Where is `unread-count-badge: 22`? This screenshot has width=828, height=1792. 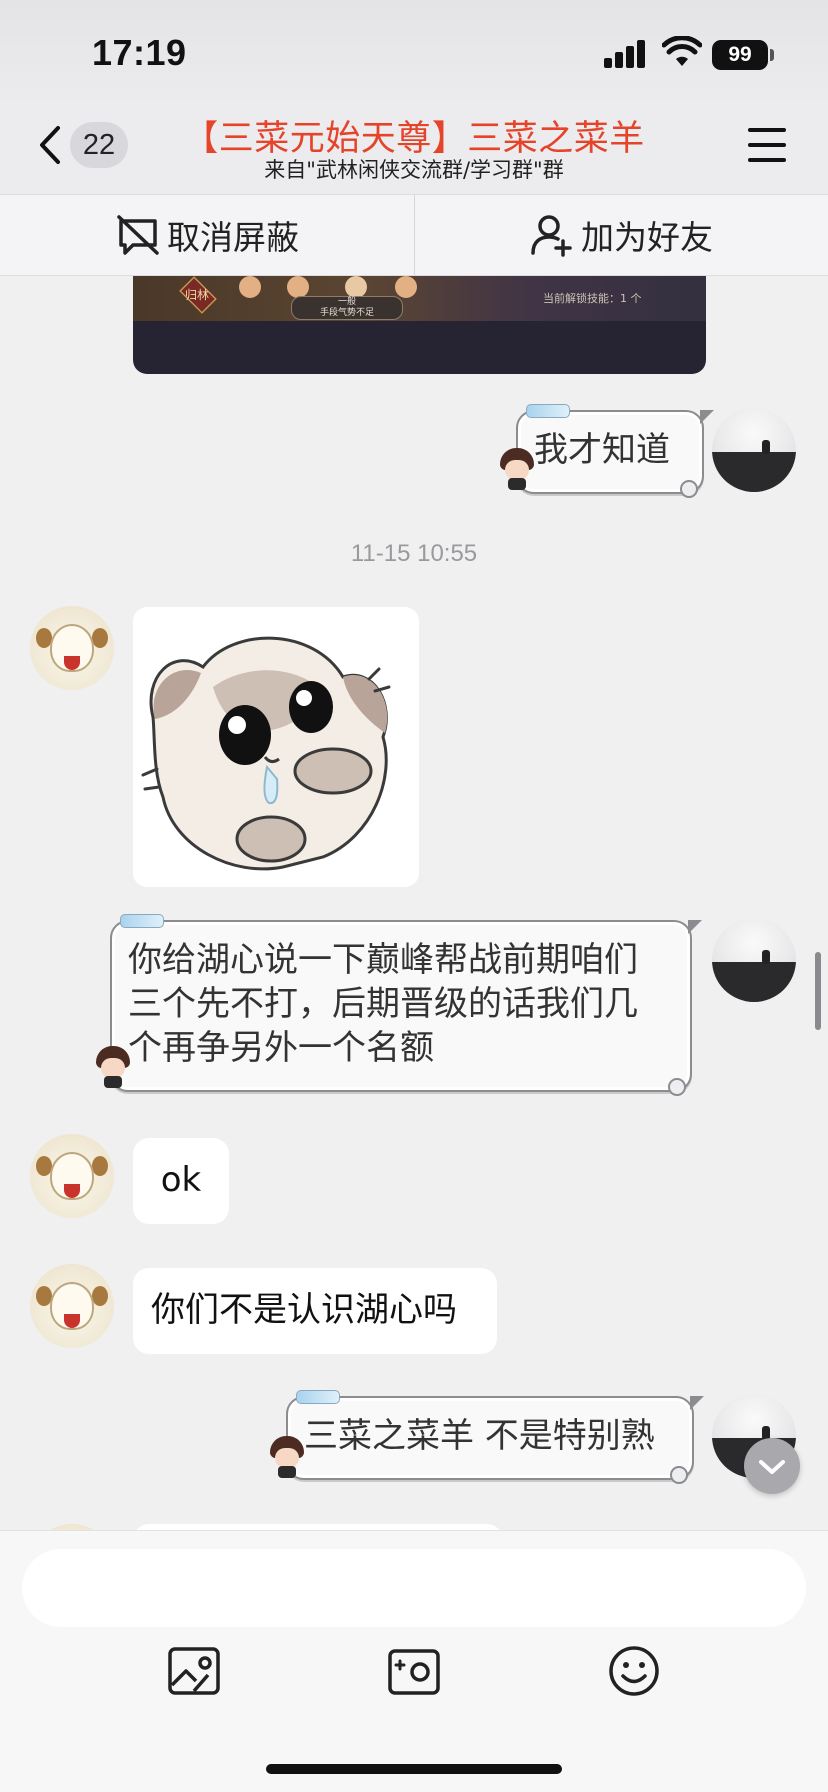
unread-count-badge: 22 is located at coordinates (99, 145).